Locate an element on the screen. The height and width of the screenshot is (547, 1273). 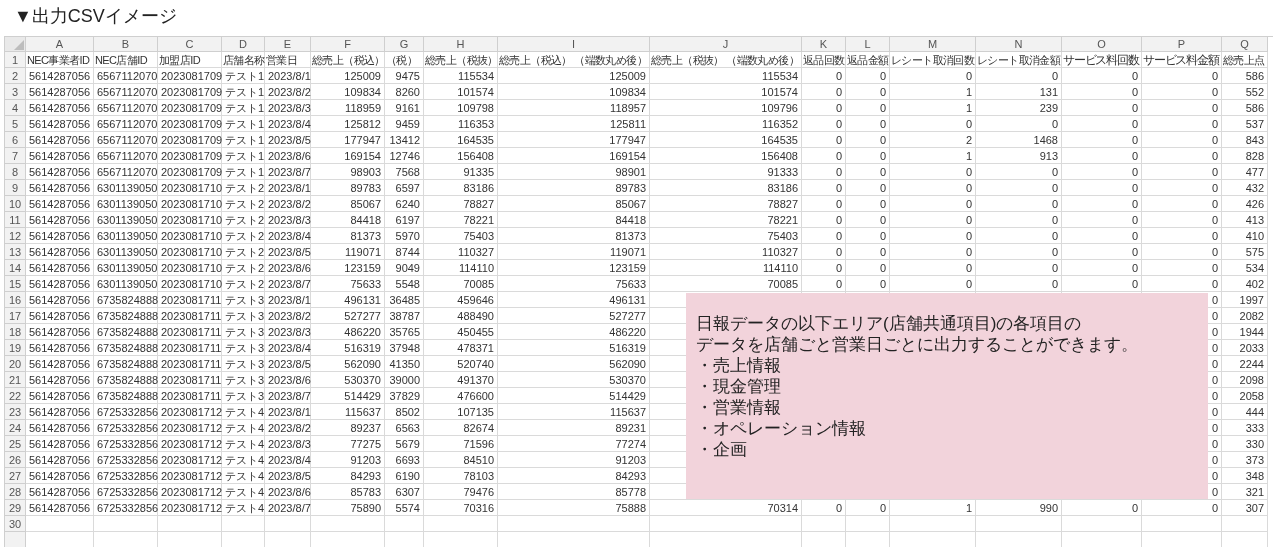
table-cell: 75890 is located at coordinates (348, 508).